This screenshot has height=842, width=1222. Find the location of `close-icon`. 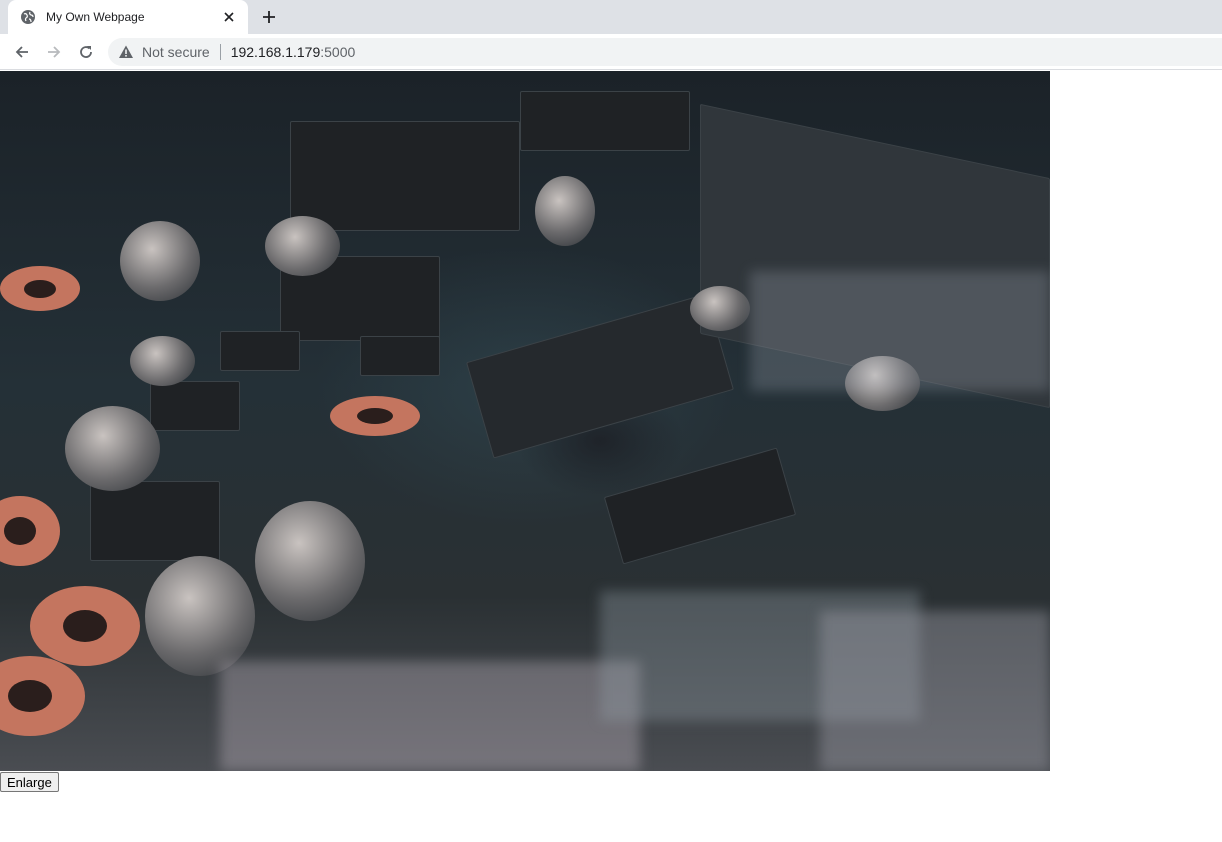

close-icon is located at coordinates (229, 17).